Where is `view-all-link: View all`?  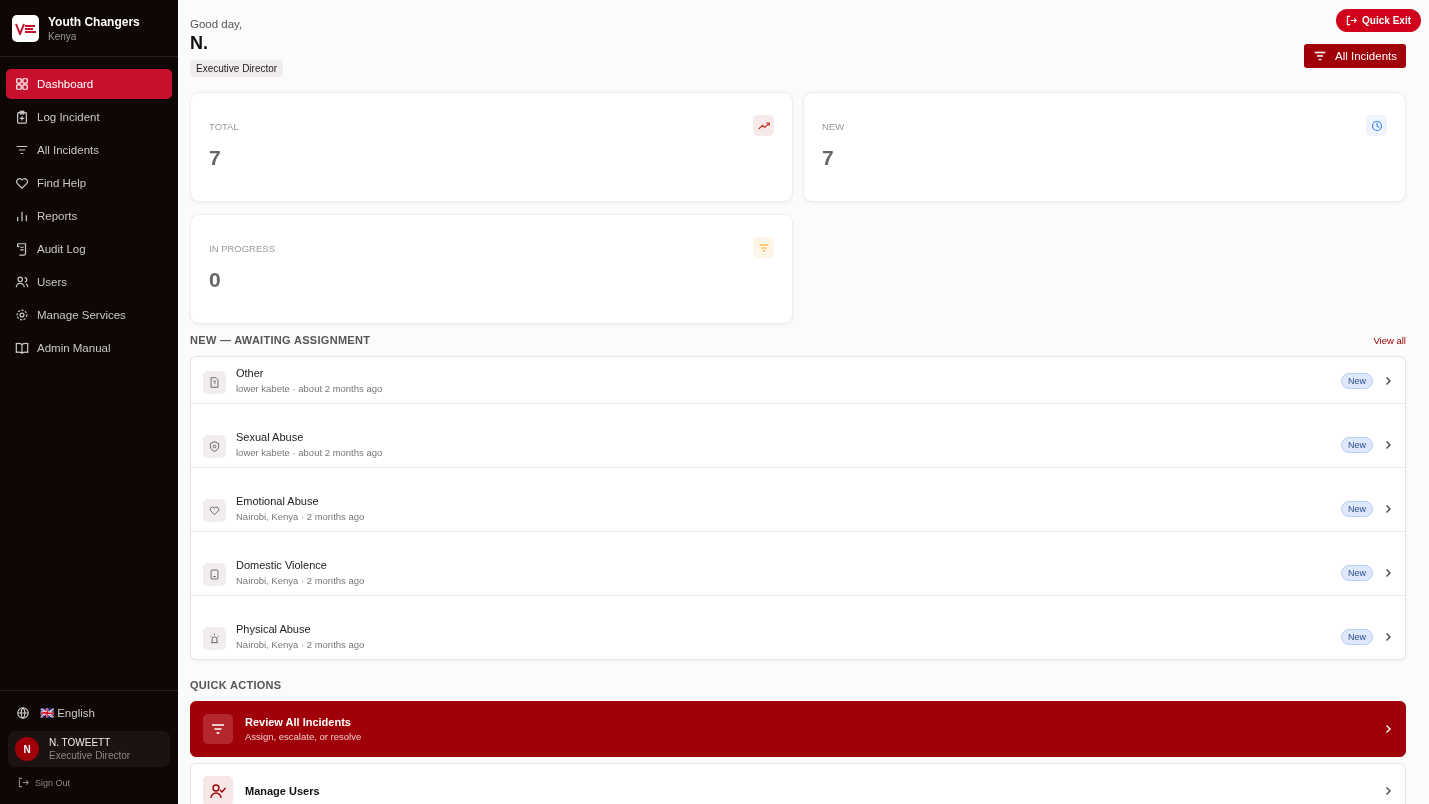
view-all-link: View all is located at coordinates (1389, 340).